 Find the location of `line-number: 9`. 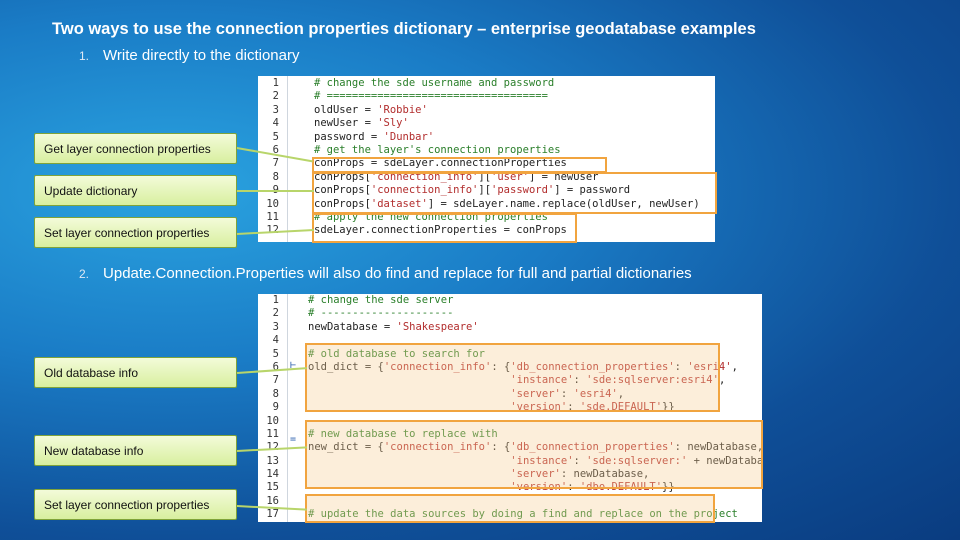

line-number: 9 is located at coordinates (275, 407).